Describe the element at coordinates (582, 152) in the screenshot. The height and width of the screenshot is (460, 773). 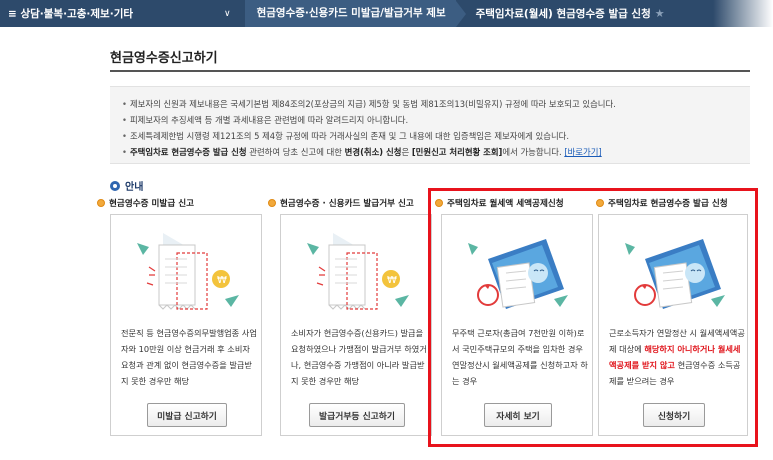
I see `shortcut-link: [바로가기]` at that location.